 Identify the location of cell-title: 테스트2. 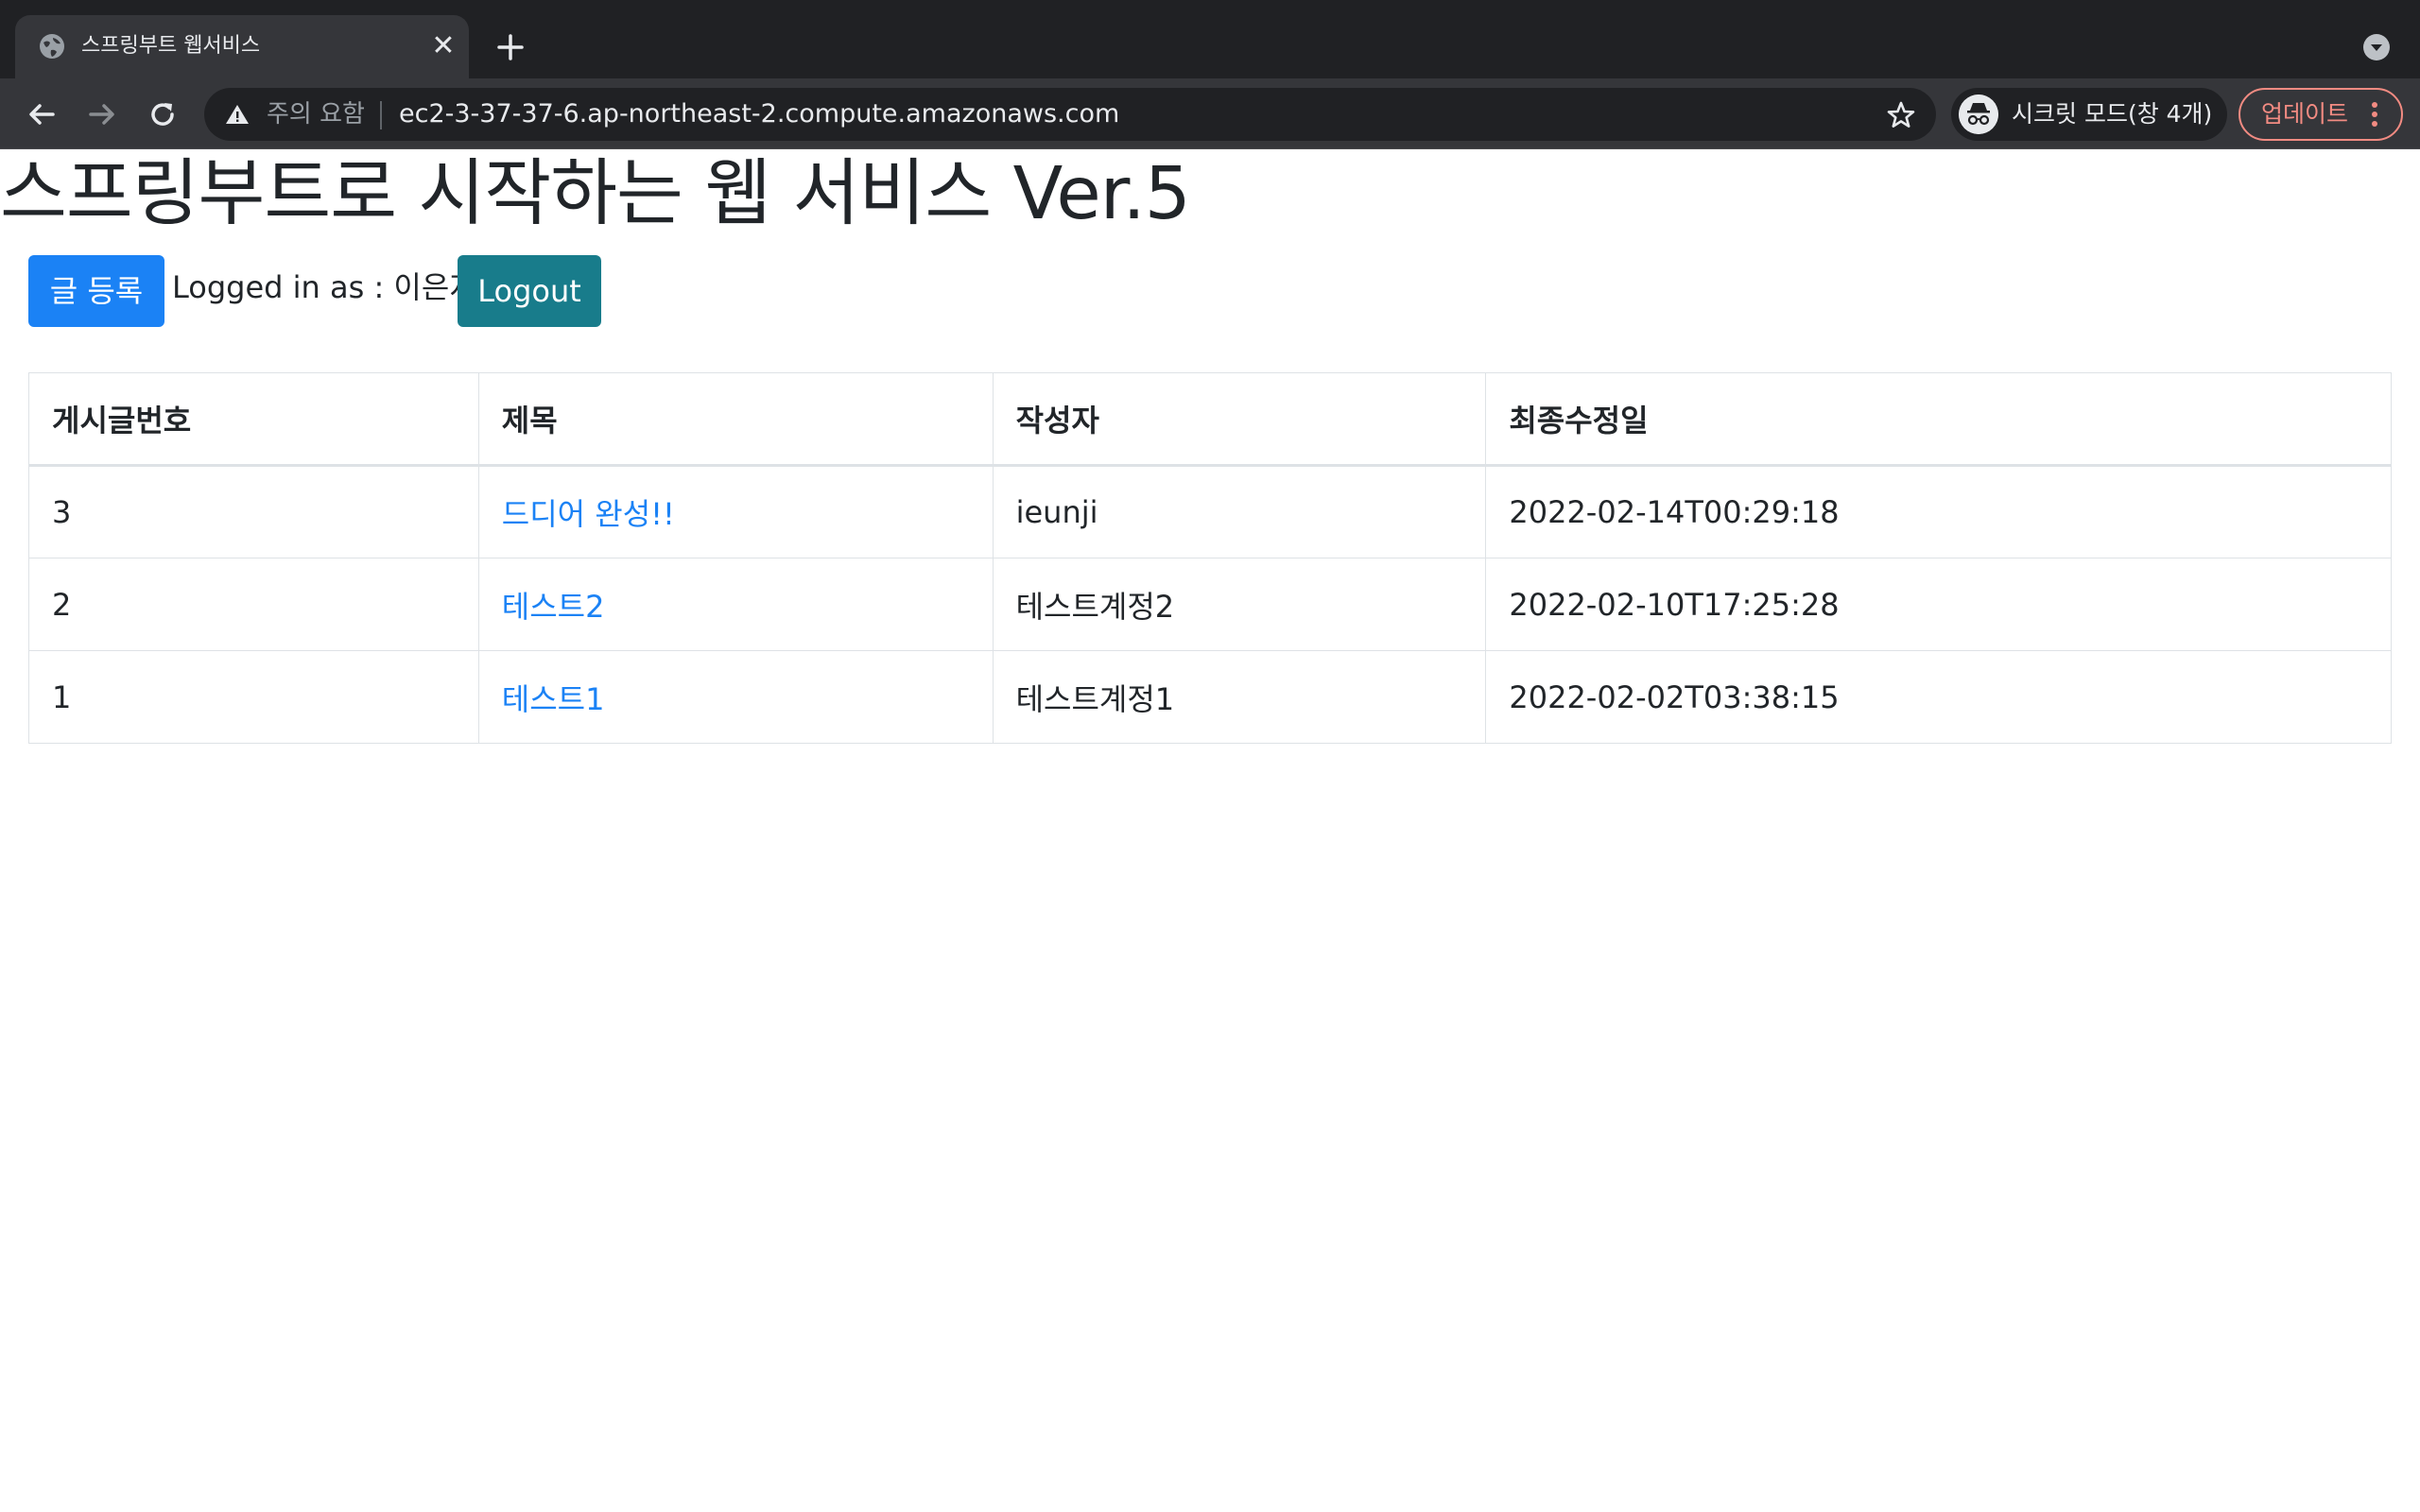
(735, 604).